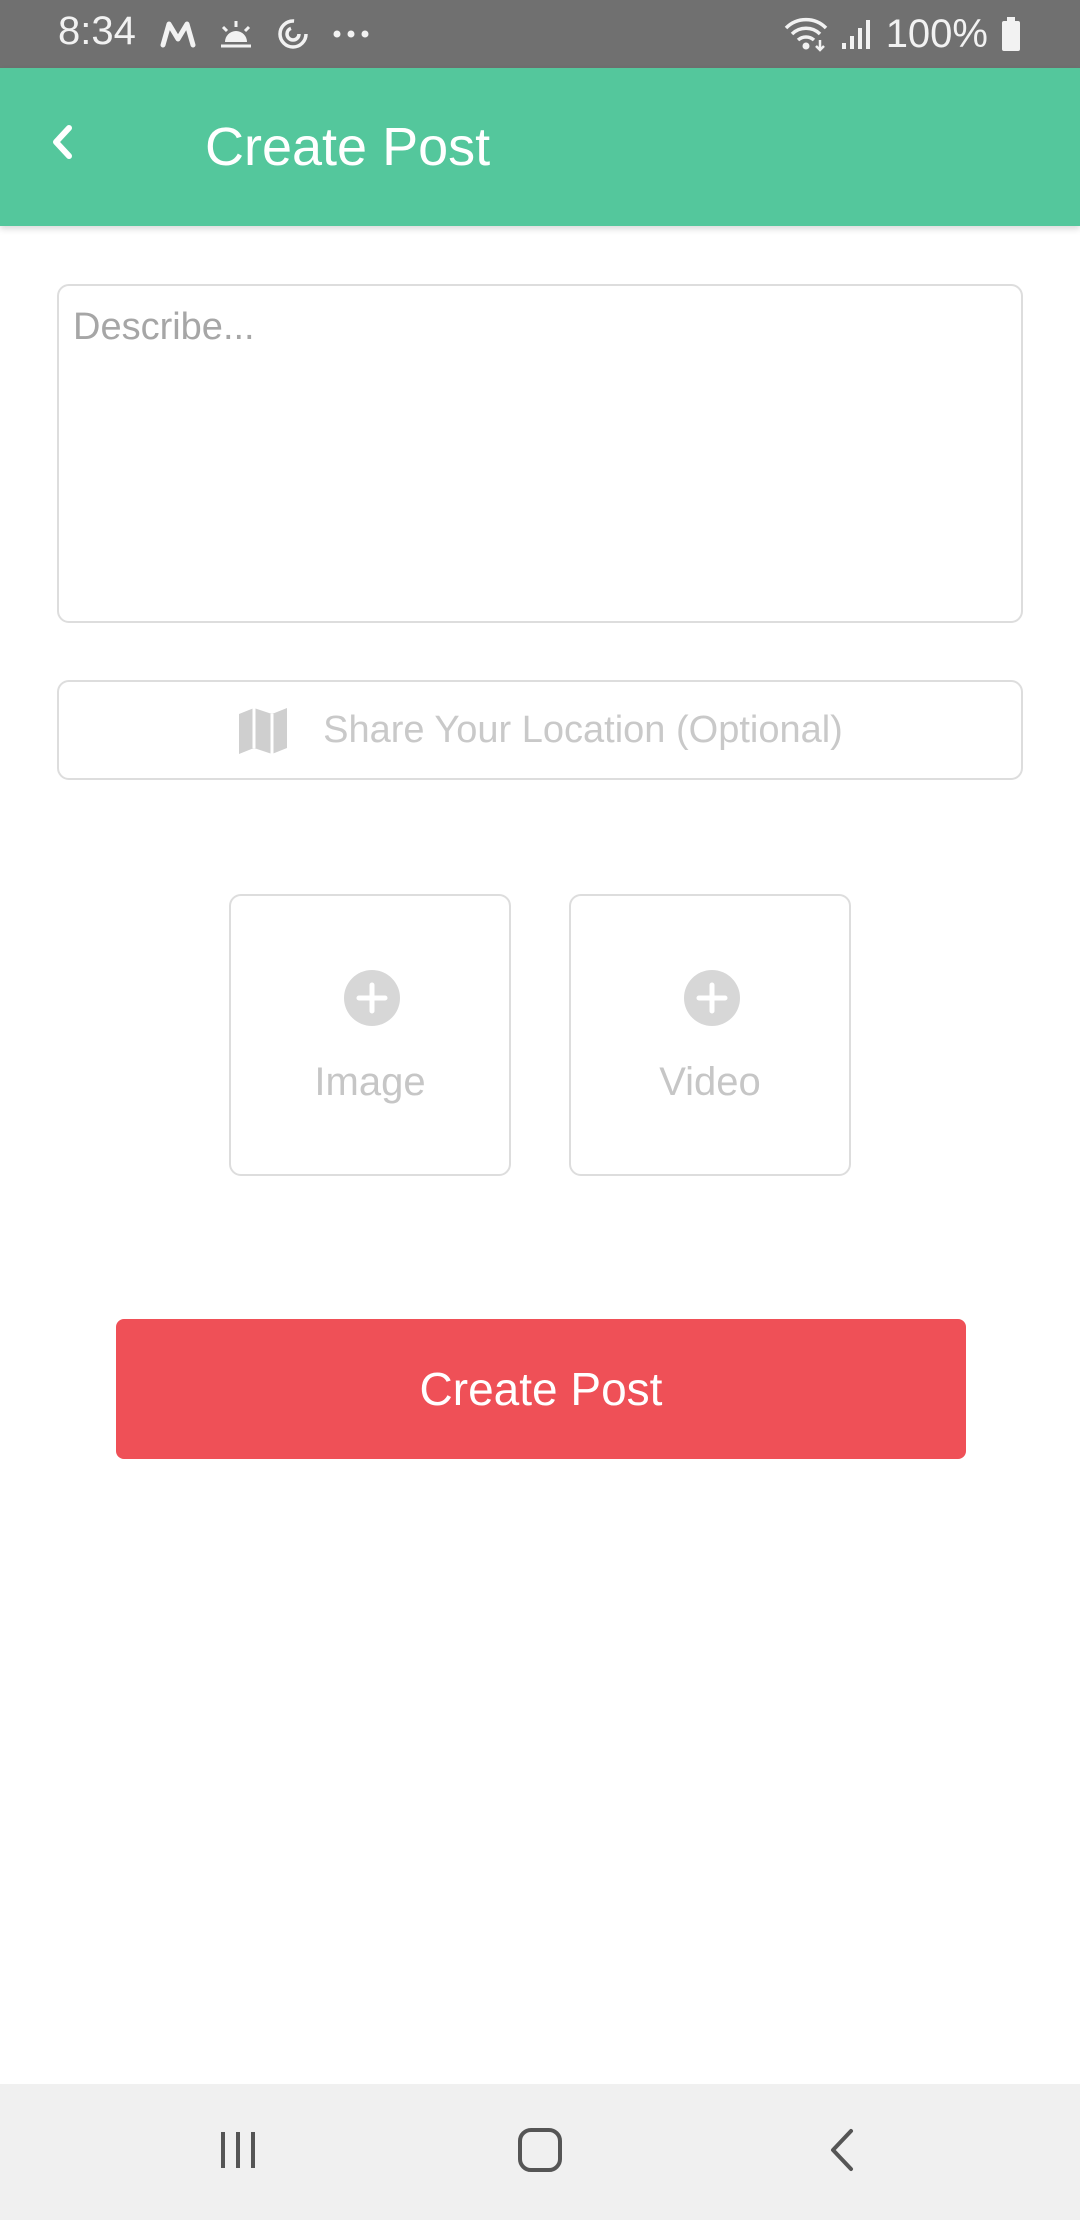  I want to click on chevron-left-icon, so click(62, 144).